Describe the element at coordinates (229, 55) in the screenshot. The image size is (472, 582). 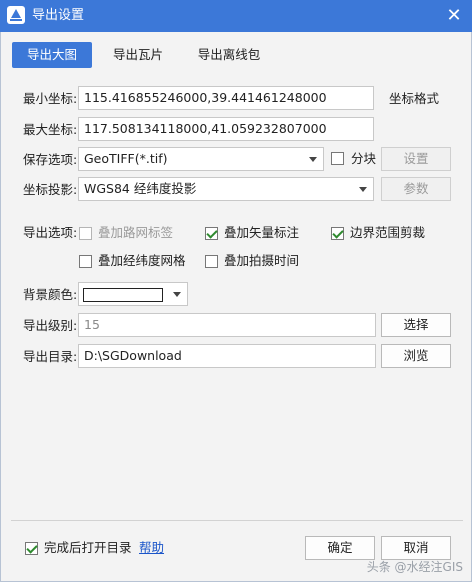
I see `tab-export-offline-package: 导出离线包` at that location.